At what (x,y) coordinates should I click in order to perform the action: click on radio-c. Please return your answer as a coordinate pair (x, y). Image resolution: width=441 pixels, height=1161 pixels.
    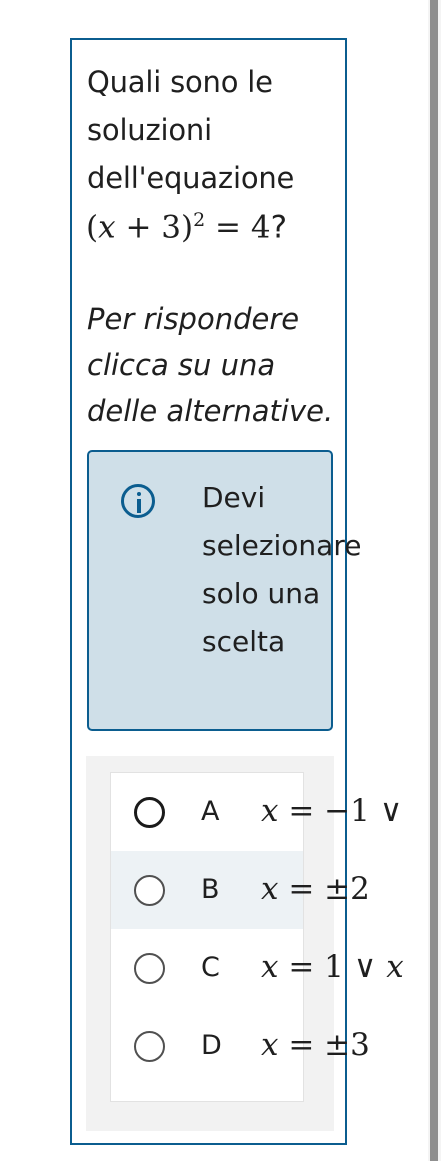
    Looking at the image, I should click on (149, 968).